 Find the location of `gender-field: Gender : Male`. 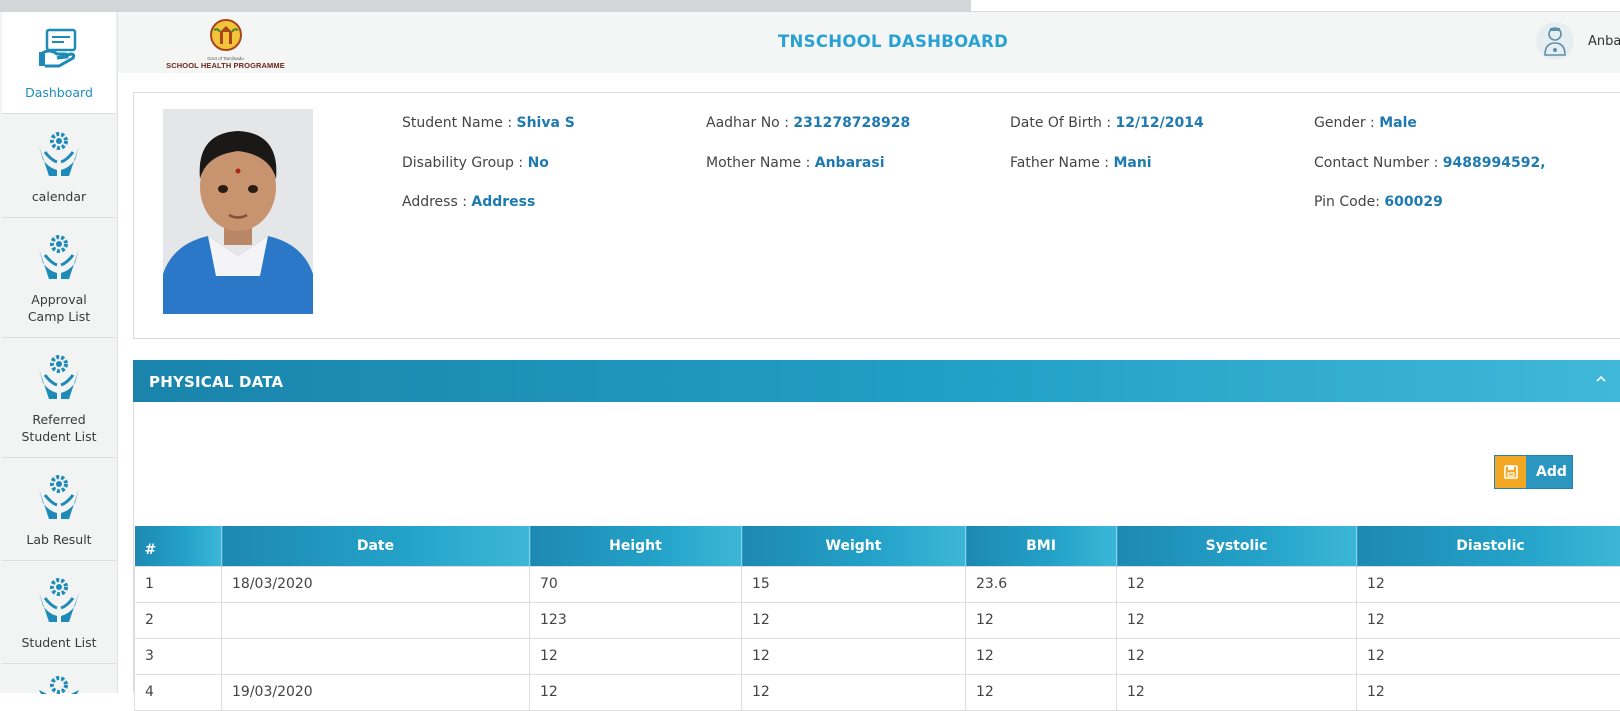

gender-field: Gender : Male is located at coordinates (1365, 123).